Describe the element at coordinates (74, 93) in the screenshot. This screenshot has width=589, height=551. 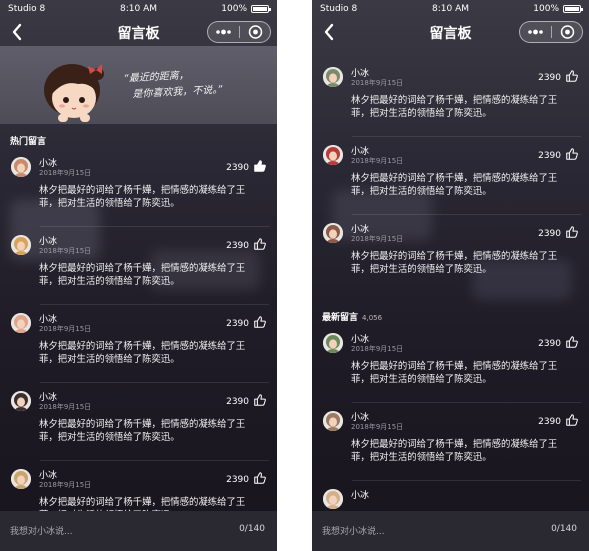
I see `girl-mascot-illustration` at that location.